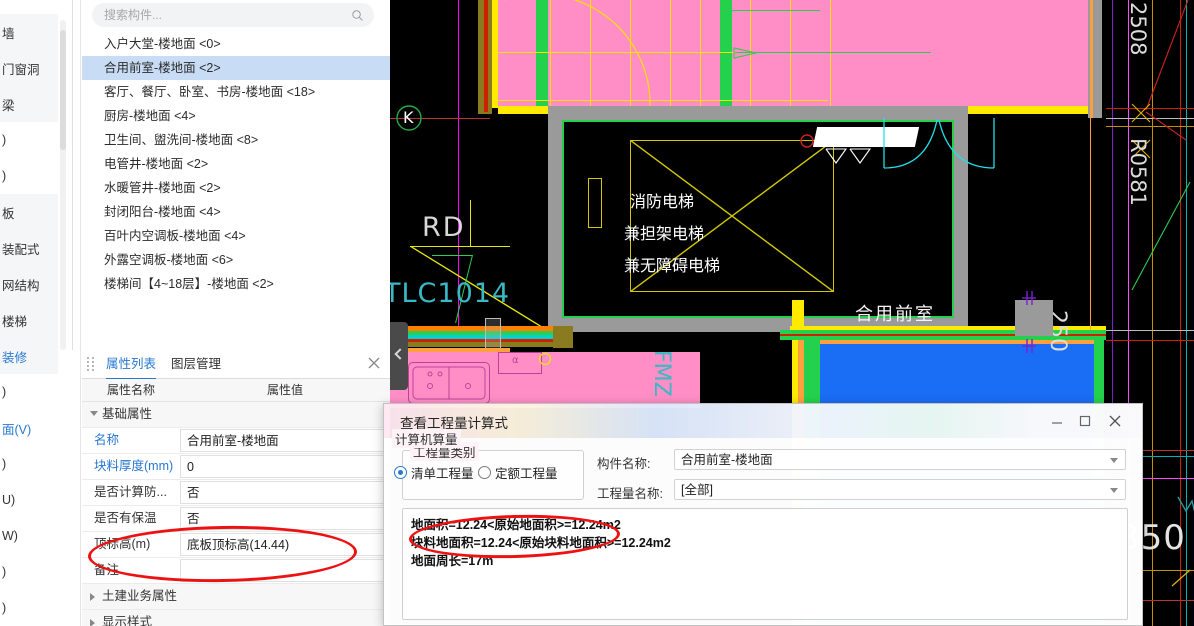 Image resolution: width=1194 pixels, height=626 pixels. Describe the element at coordinates (285, 466) in the screenshot. I see `property-value: 0` at that location.